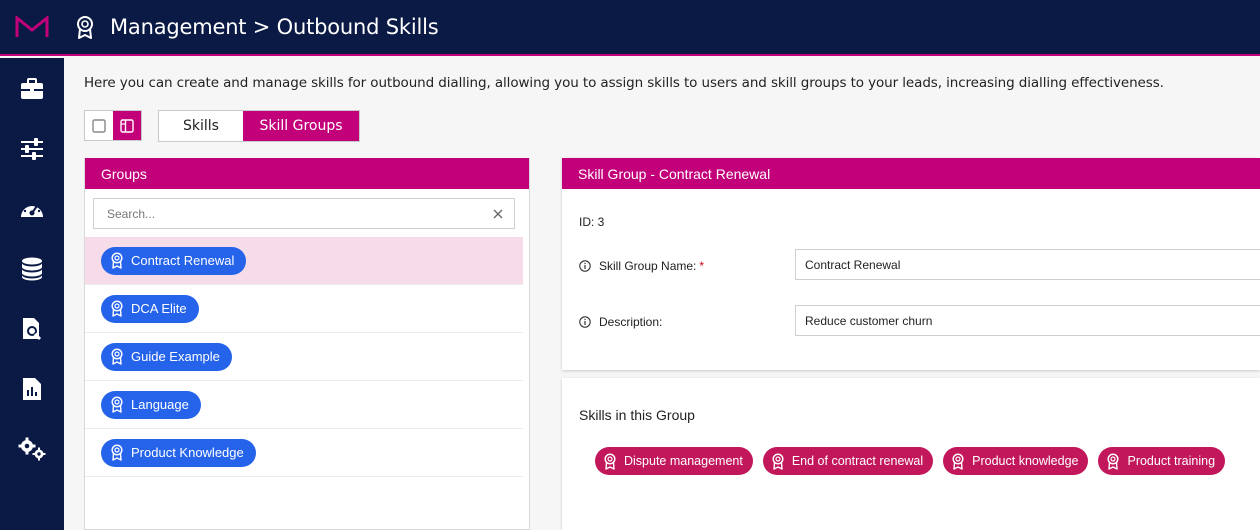 The width and height of the screenshot is (1260, 530). Describe the element at coordinates (1171, 461) in the screenshot. I see `skill-chip-label: Product training` at that location.